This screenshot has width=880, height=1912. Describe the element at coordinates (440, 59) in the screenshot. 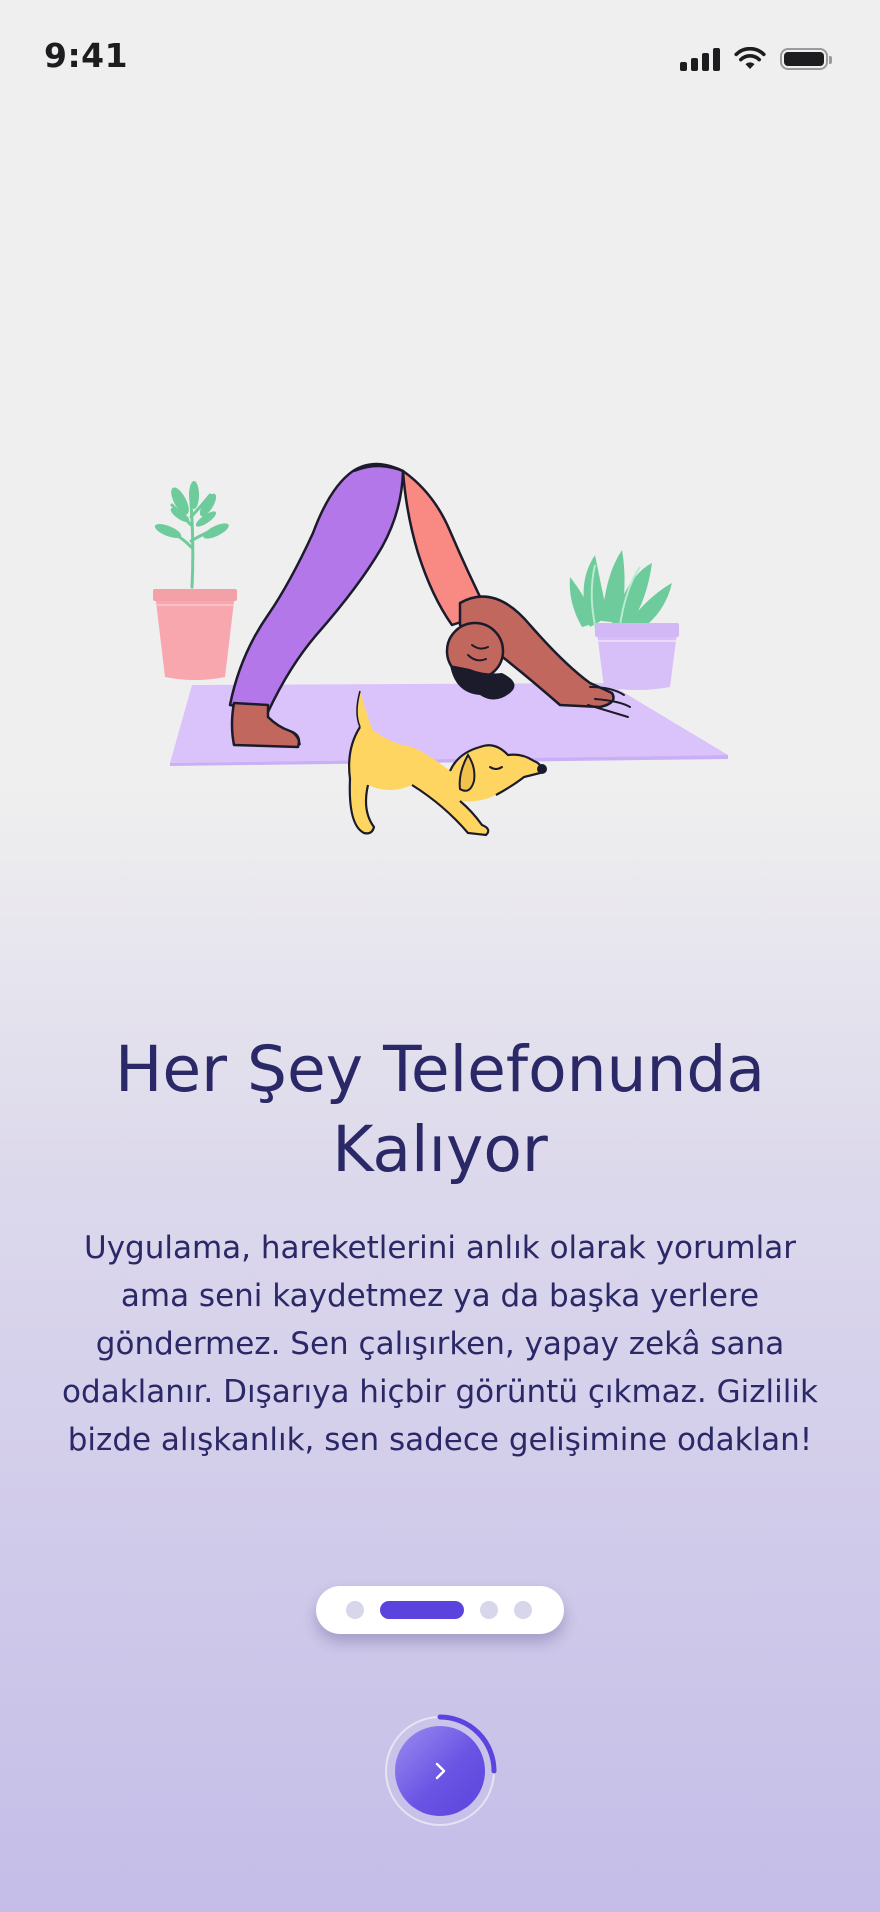

I see `status-bar: 9:41` at that location.